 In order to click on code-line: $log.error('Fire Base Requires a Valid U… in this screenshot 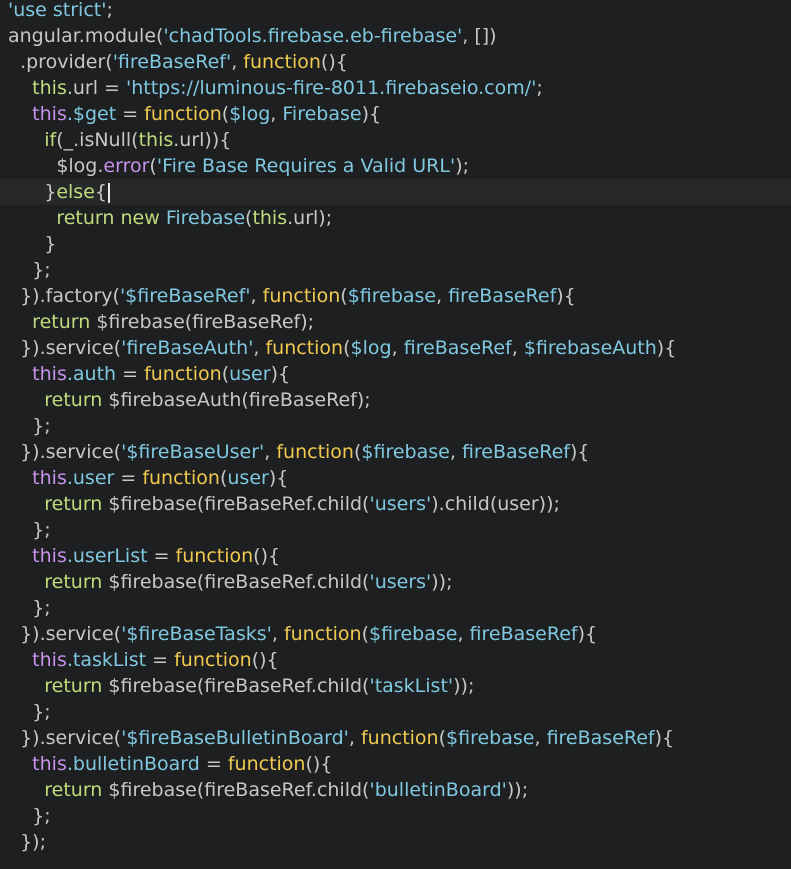, I will do `click(395, 166)`.